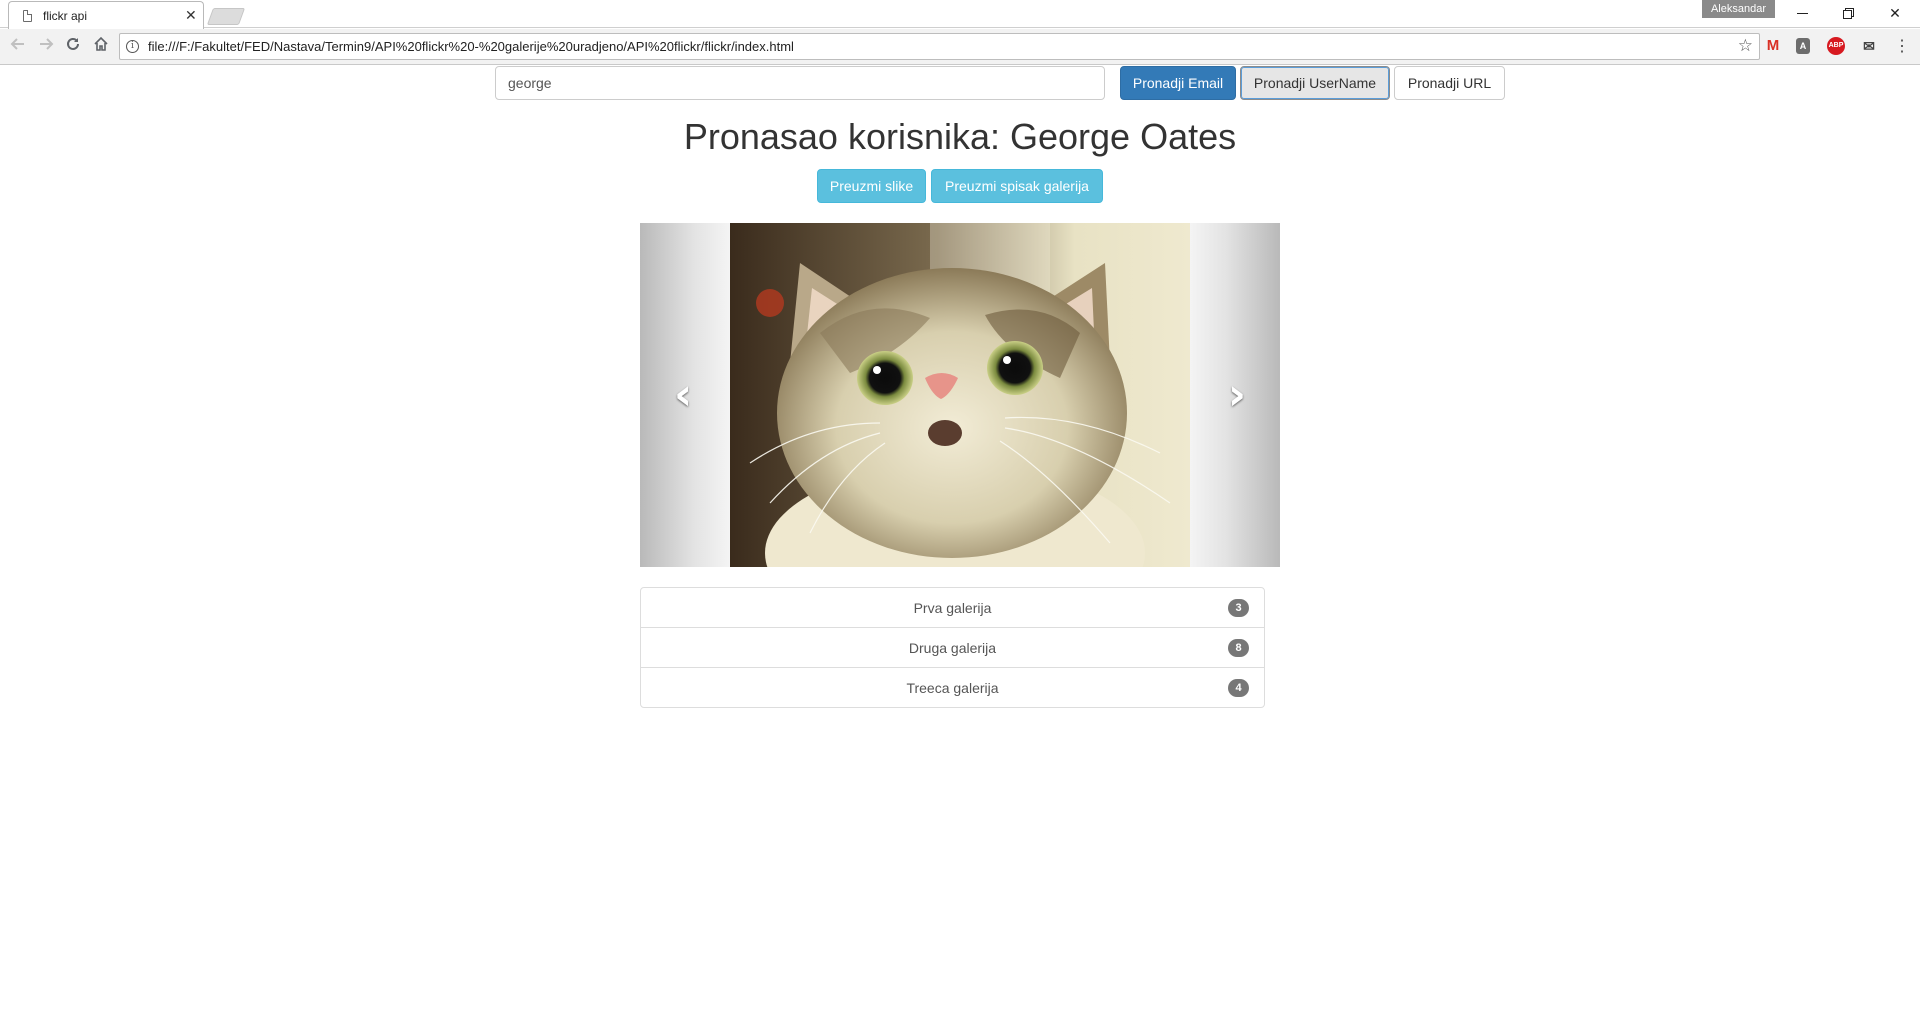 The image size is (1920, 1035). Describe the element at coordinates (226, 16) in the screenshot. I see `new-tab-button` at that location.